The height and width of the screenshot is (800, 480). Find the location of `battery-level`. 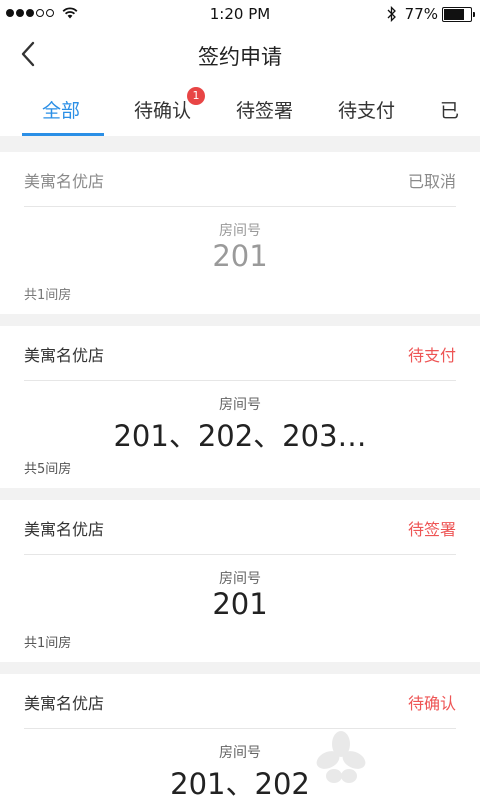

battery-level is located at coordinates (454, 14).